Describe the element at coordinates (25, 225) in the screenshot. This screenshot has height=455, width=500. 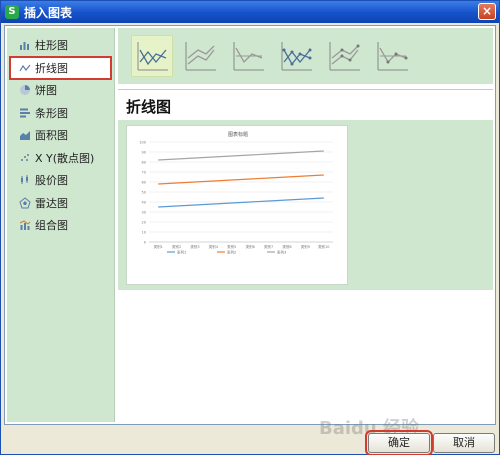
I see `combo-chart-icon` at that location.